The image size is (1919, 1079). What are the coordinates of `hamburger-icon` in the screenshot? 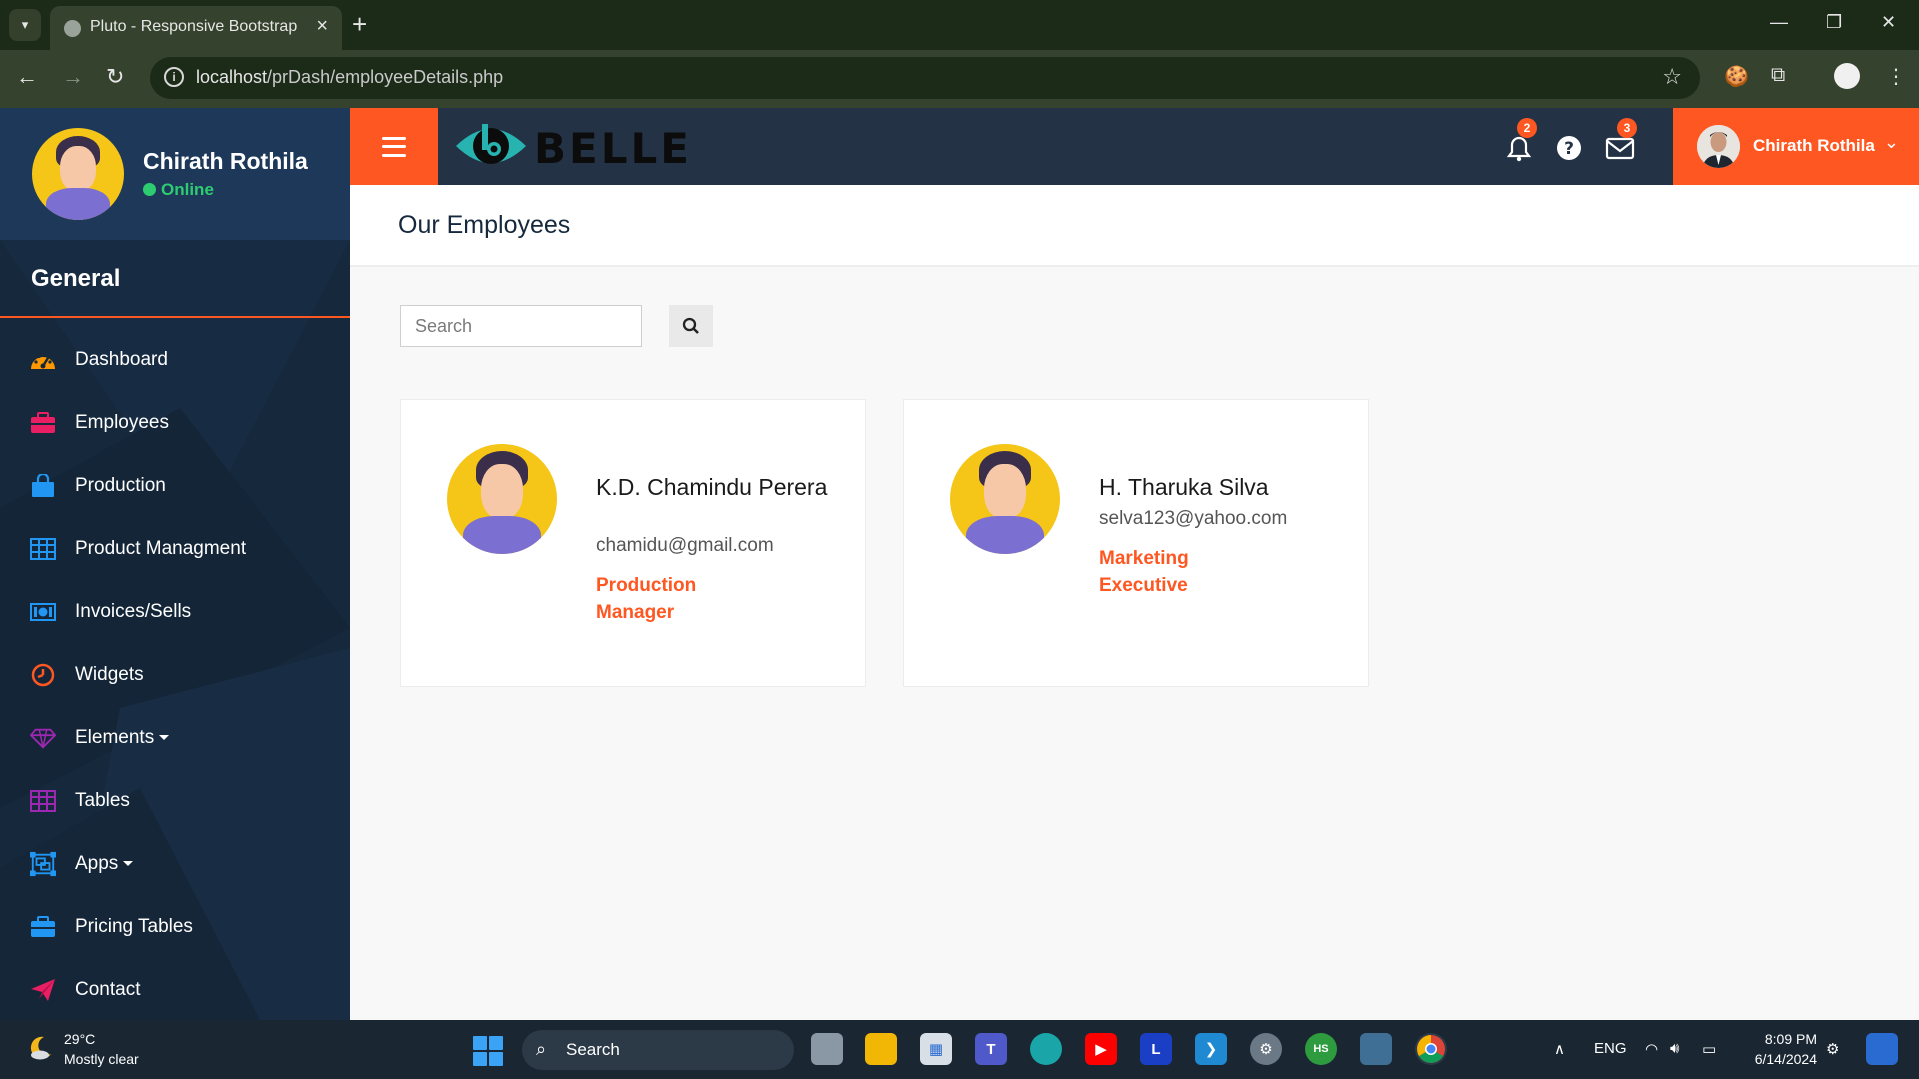 It's located at (394, 146).